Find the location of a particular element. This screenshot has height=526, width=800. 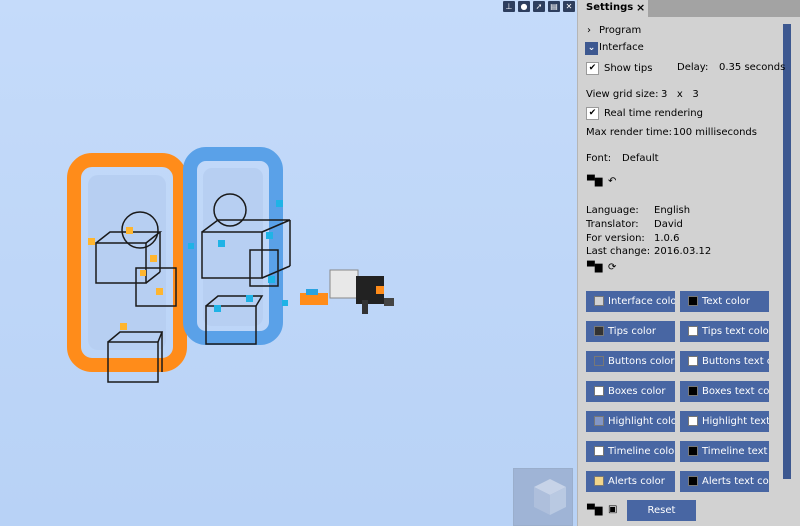

color-button-label: Tips color is located at coordinates (632, 331).